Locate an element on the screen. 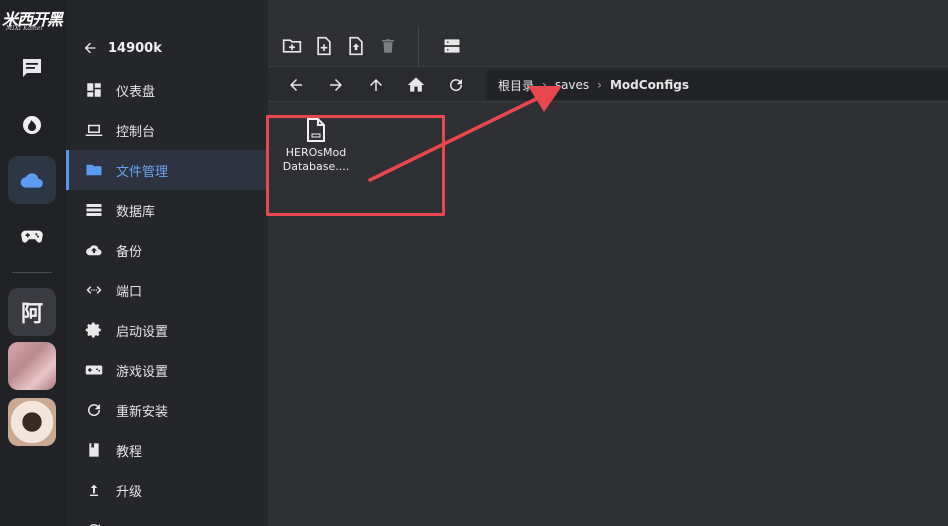  game-settings-icon is located at coordinates (94, 370).